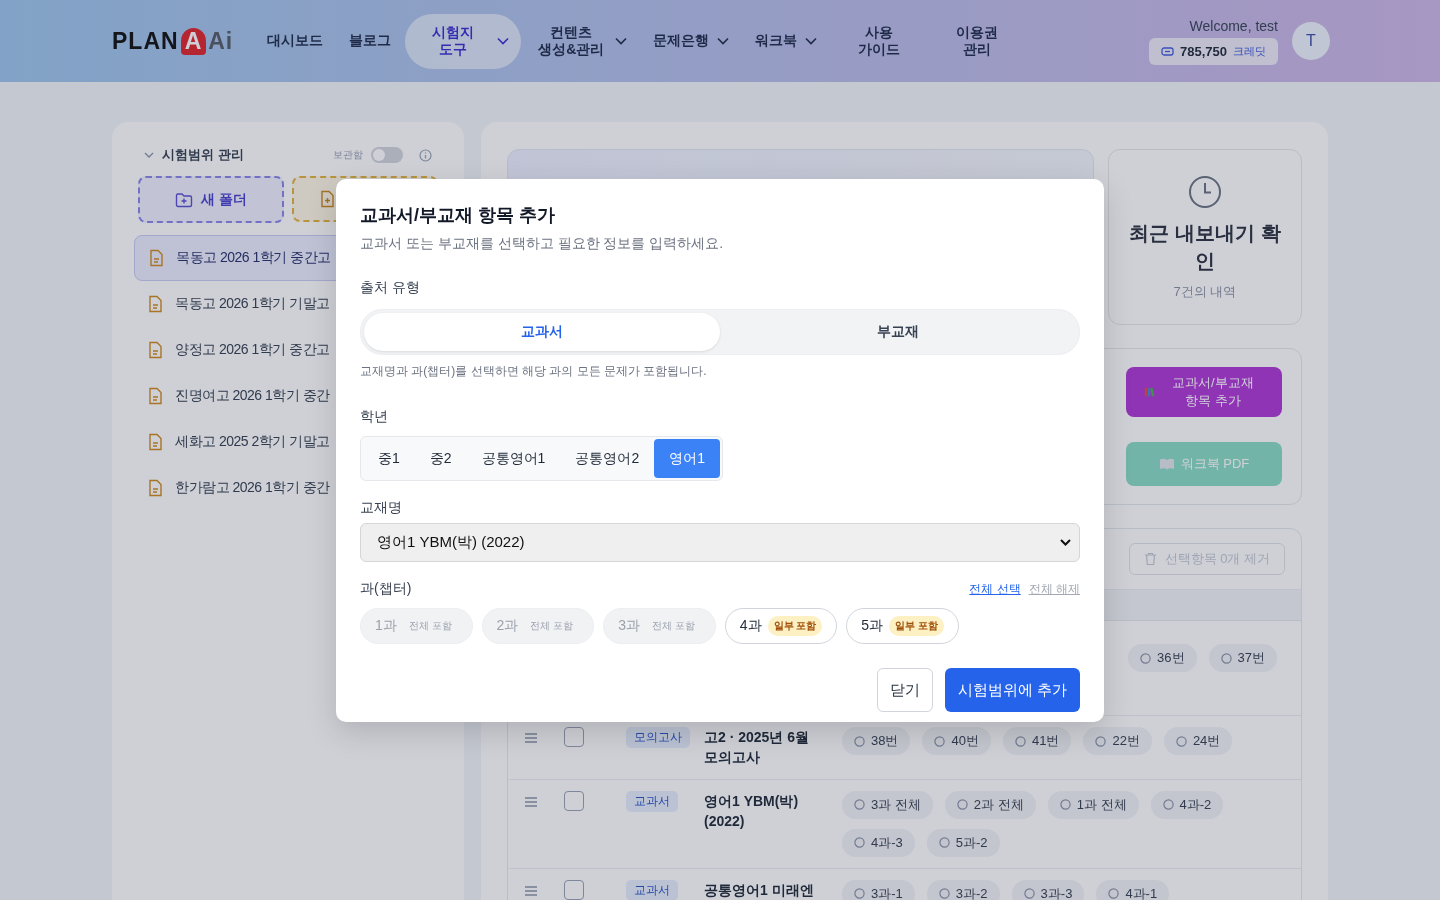 This screenshot has height=900, width=1440. Describe the element at coordinates (389, 458) in the screenshot. I see `grade-option: 중1` at that location.